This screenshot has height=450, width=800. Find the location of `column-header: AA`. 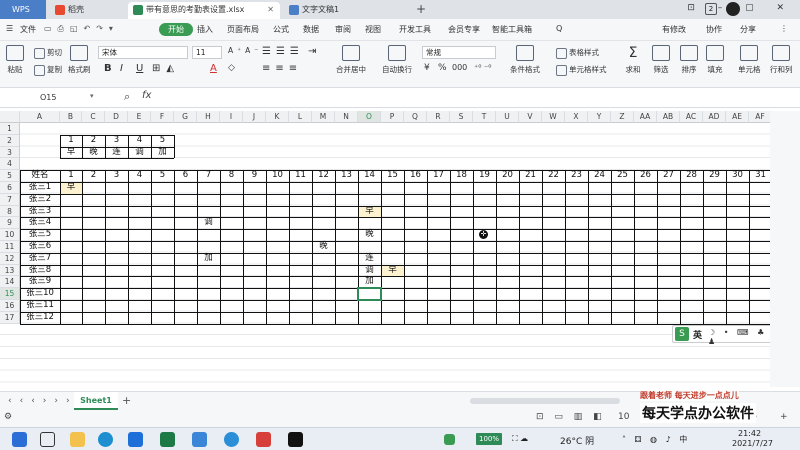

column-header: AA is located at coordinates (645, 117).